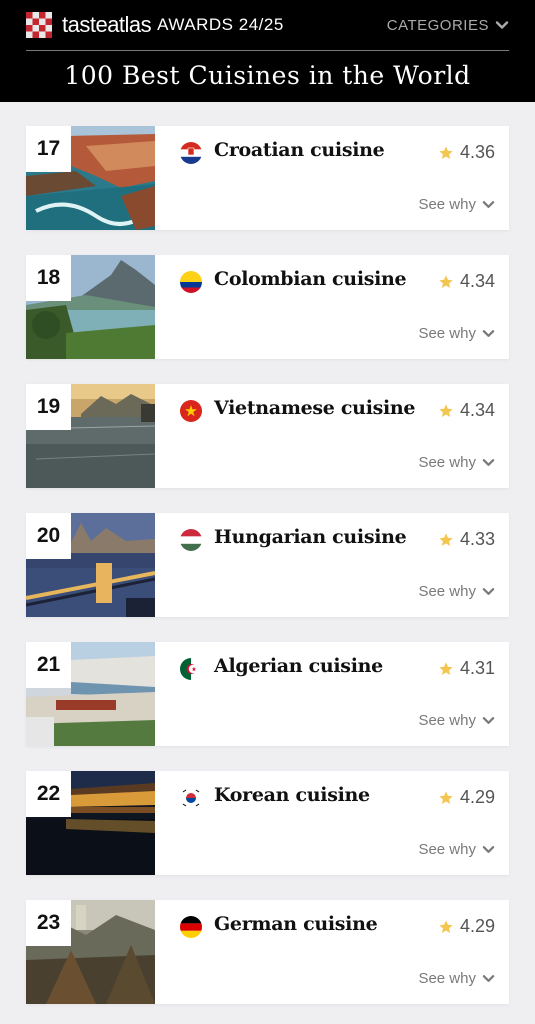 The image size is (535, 1024). I want to click on hungary-flag-icon, so click(191, 540).